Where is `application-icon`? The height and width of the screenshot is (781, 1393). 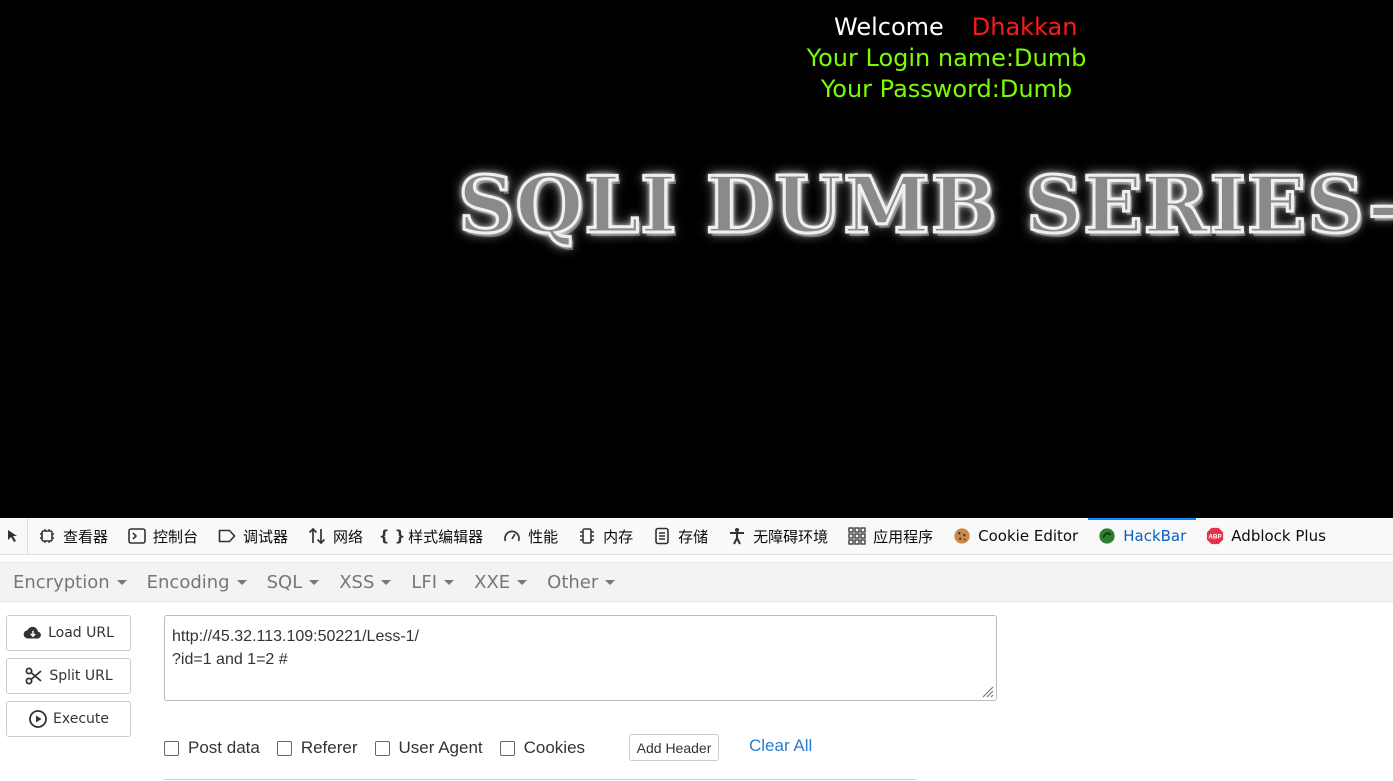
application-icon is located at coordinates (857, 536).